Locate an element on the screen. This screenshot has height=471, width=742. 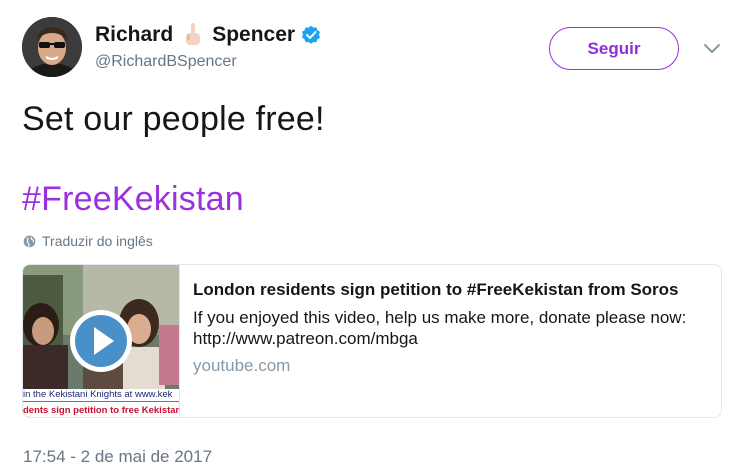
hand-pointing-up-emoji-icon is located at coordinates (193, 35).